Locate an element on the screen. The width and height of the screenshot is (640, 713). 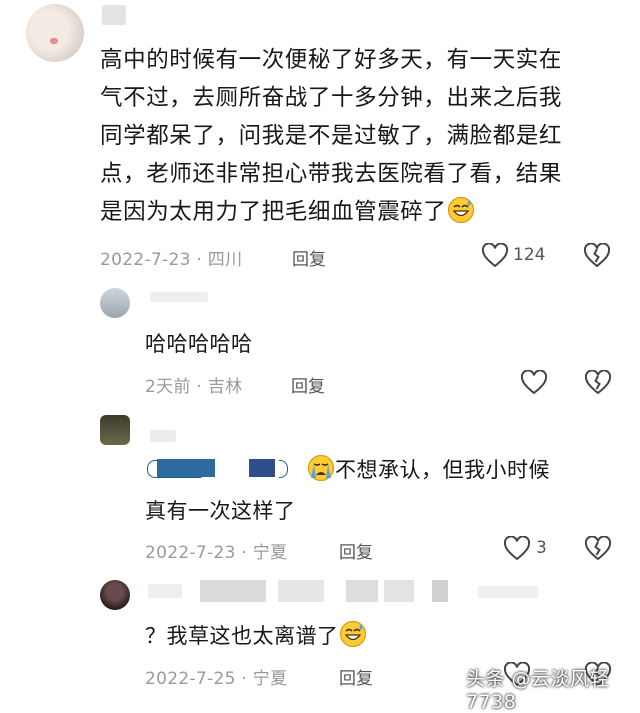
like-count: 124 is located at coordinates (529, 255).